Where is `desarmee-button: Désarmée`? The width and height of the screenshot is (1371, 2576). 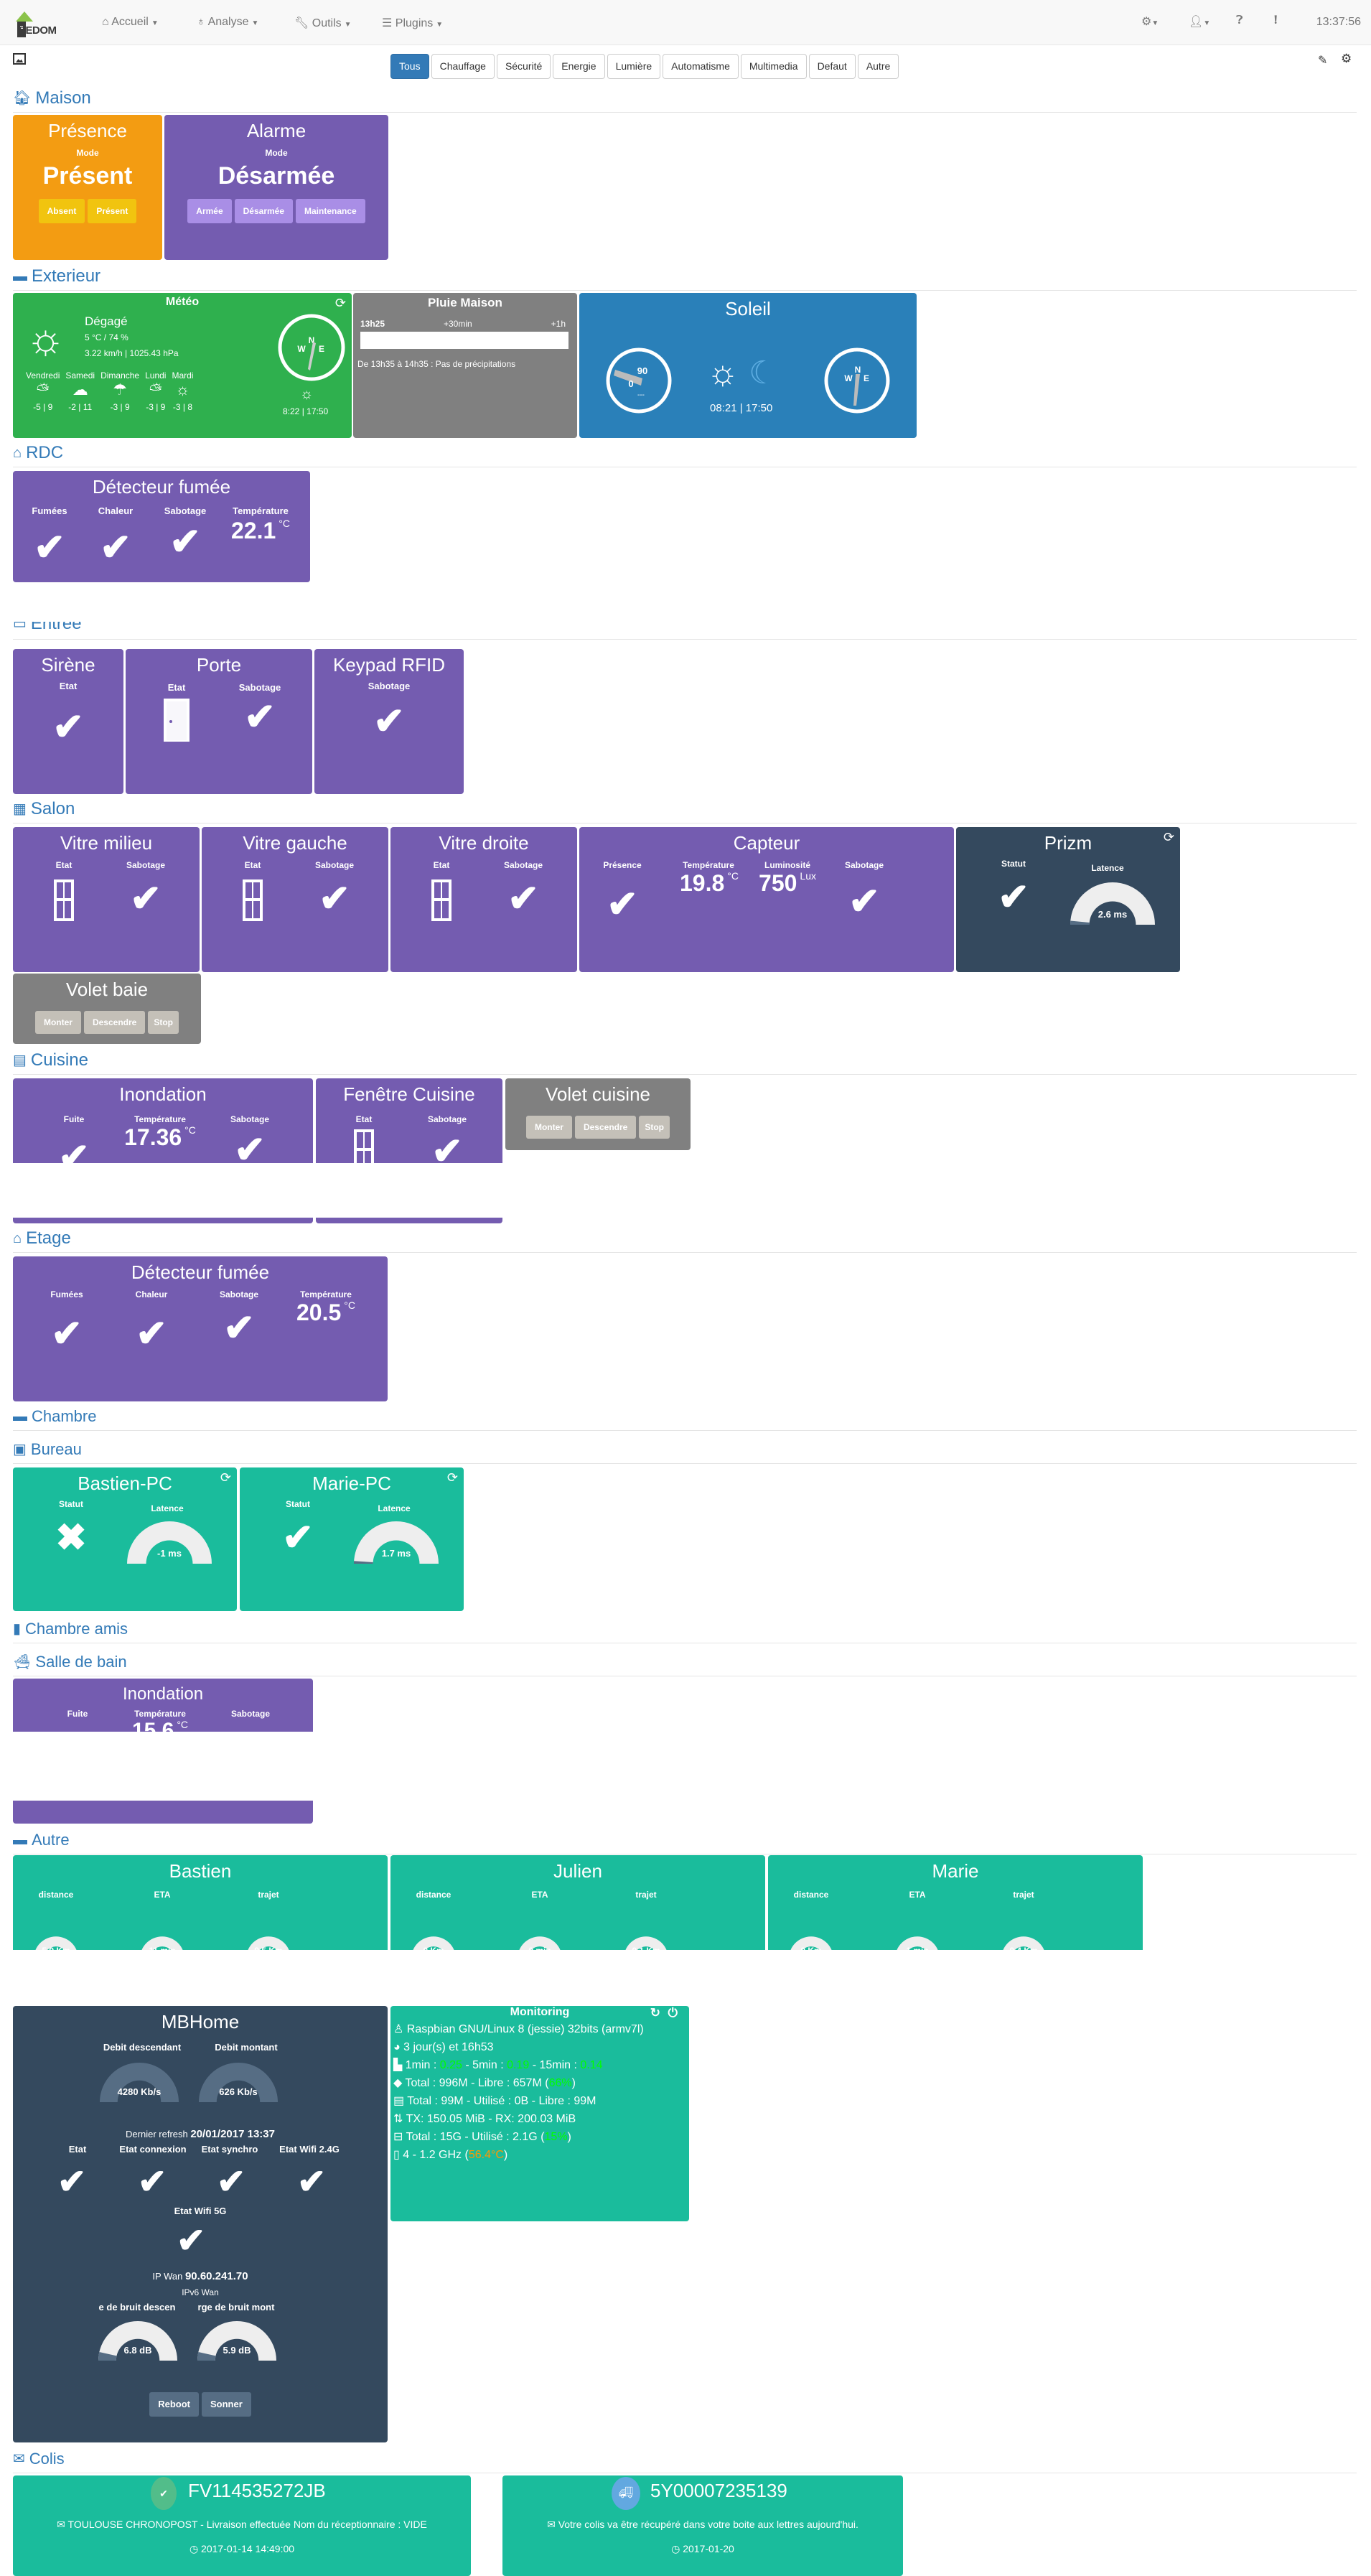 desarmee-button: Désarmée is located at coordinates (264, 211).